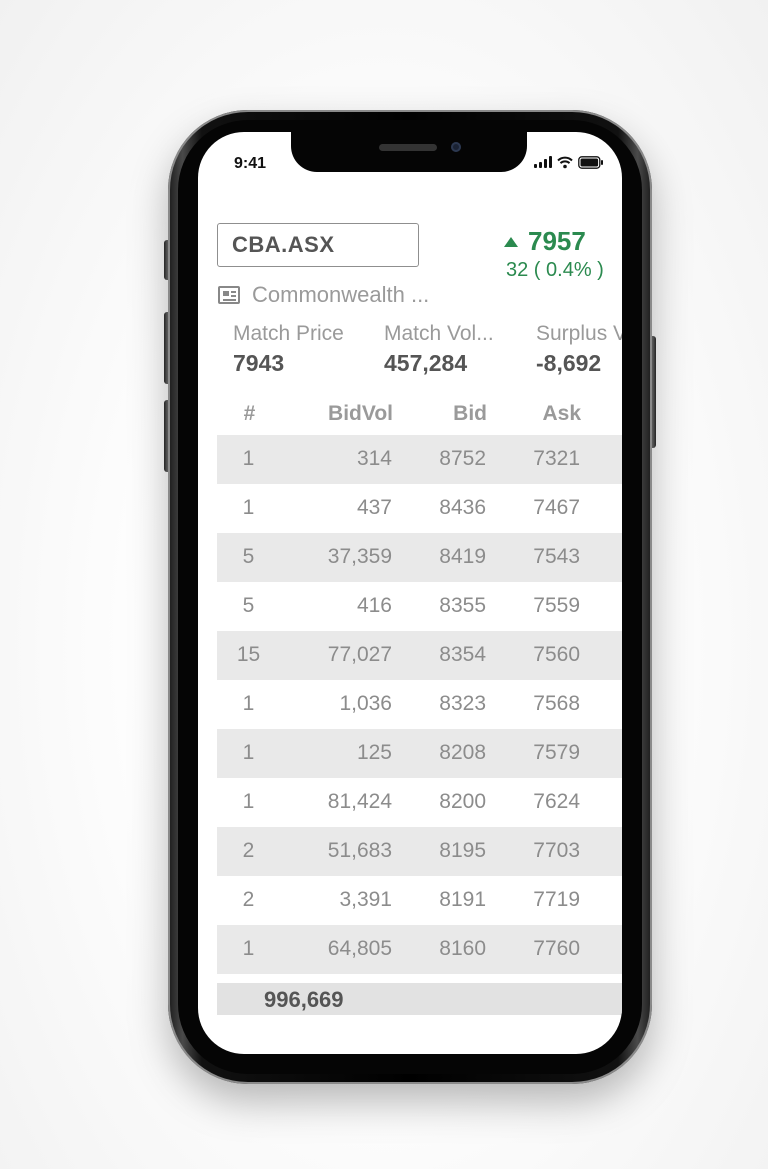  I want to click on cellular-signal-icon, so click(543, 162).